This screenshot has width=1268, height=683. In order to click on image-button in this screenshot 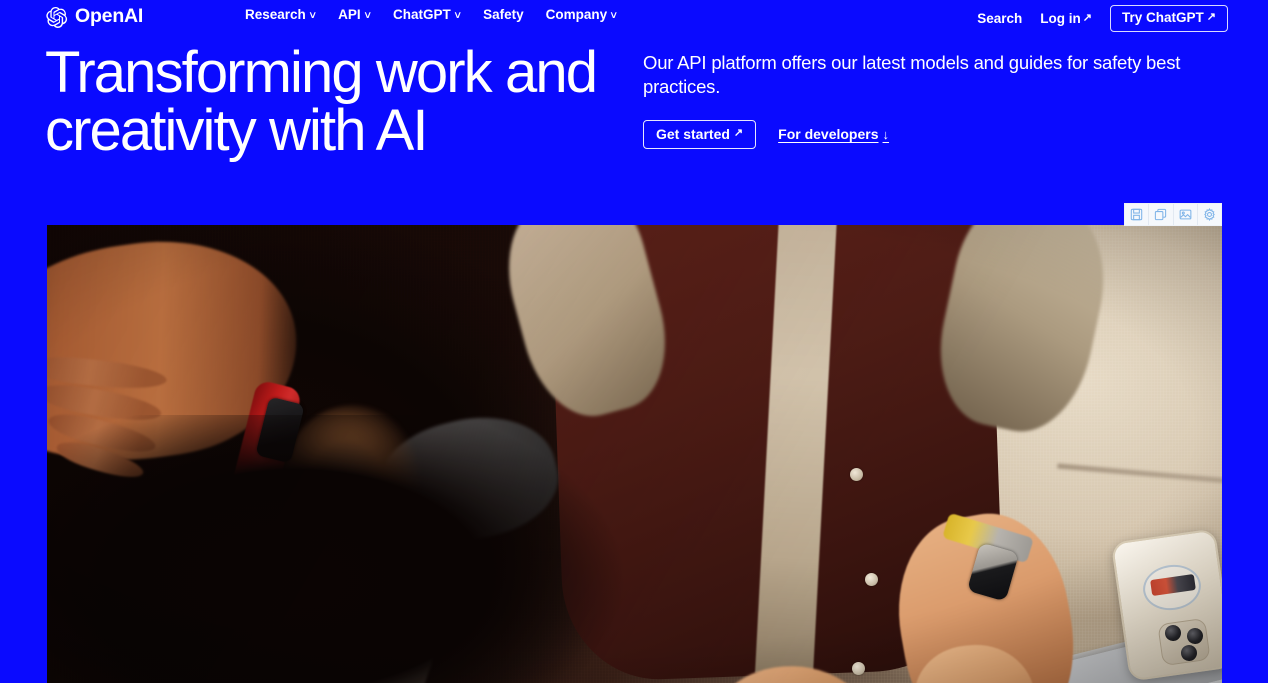, I will do `click(1186, 214)`.